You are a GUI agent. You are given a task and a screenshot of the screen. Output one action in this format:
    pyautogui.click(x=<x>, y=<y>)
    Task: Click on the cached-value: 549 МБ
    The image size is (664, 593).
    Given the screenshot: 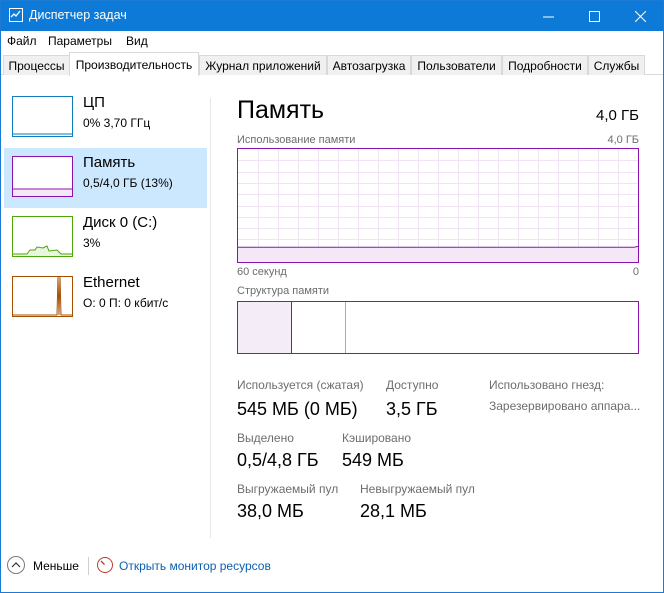 What is the action you would take?
    pyautogui.click(x=373, y=460)
    